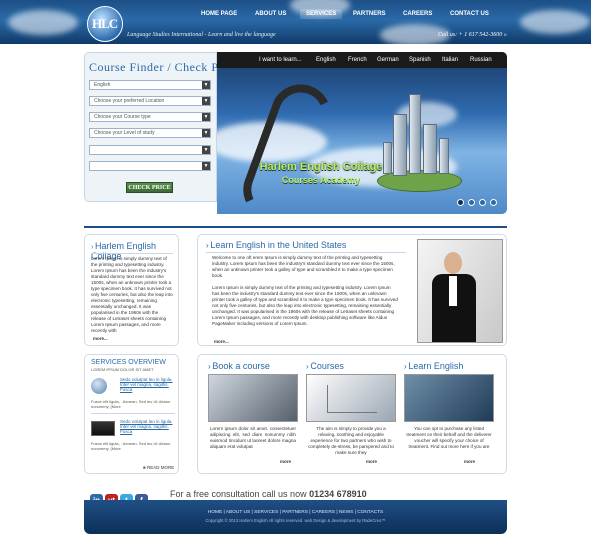 This screenshot has width=591, height=546. I want to click on feature-header: › Book a course, so click(239, 366).